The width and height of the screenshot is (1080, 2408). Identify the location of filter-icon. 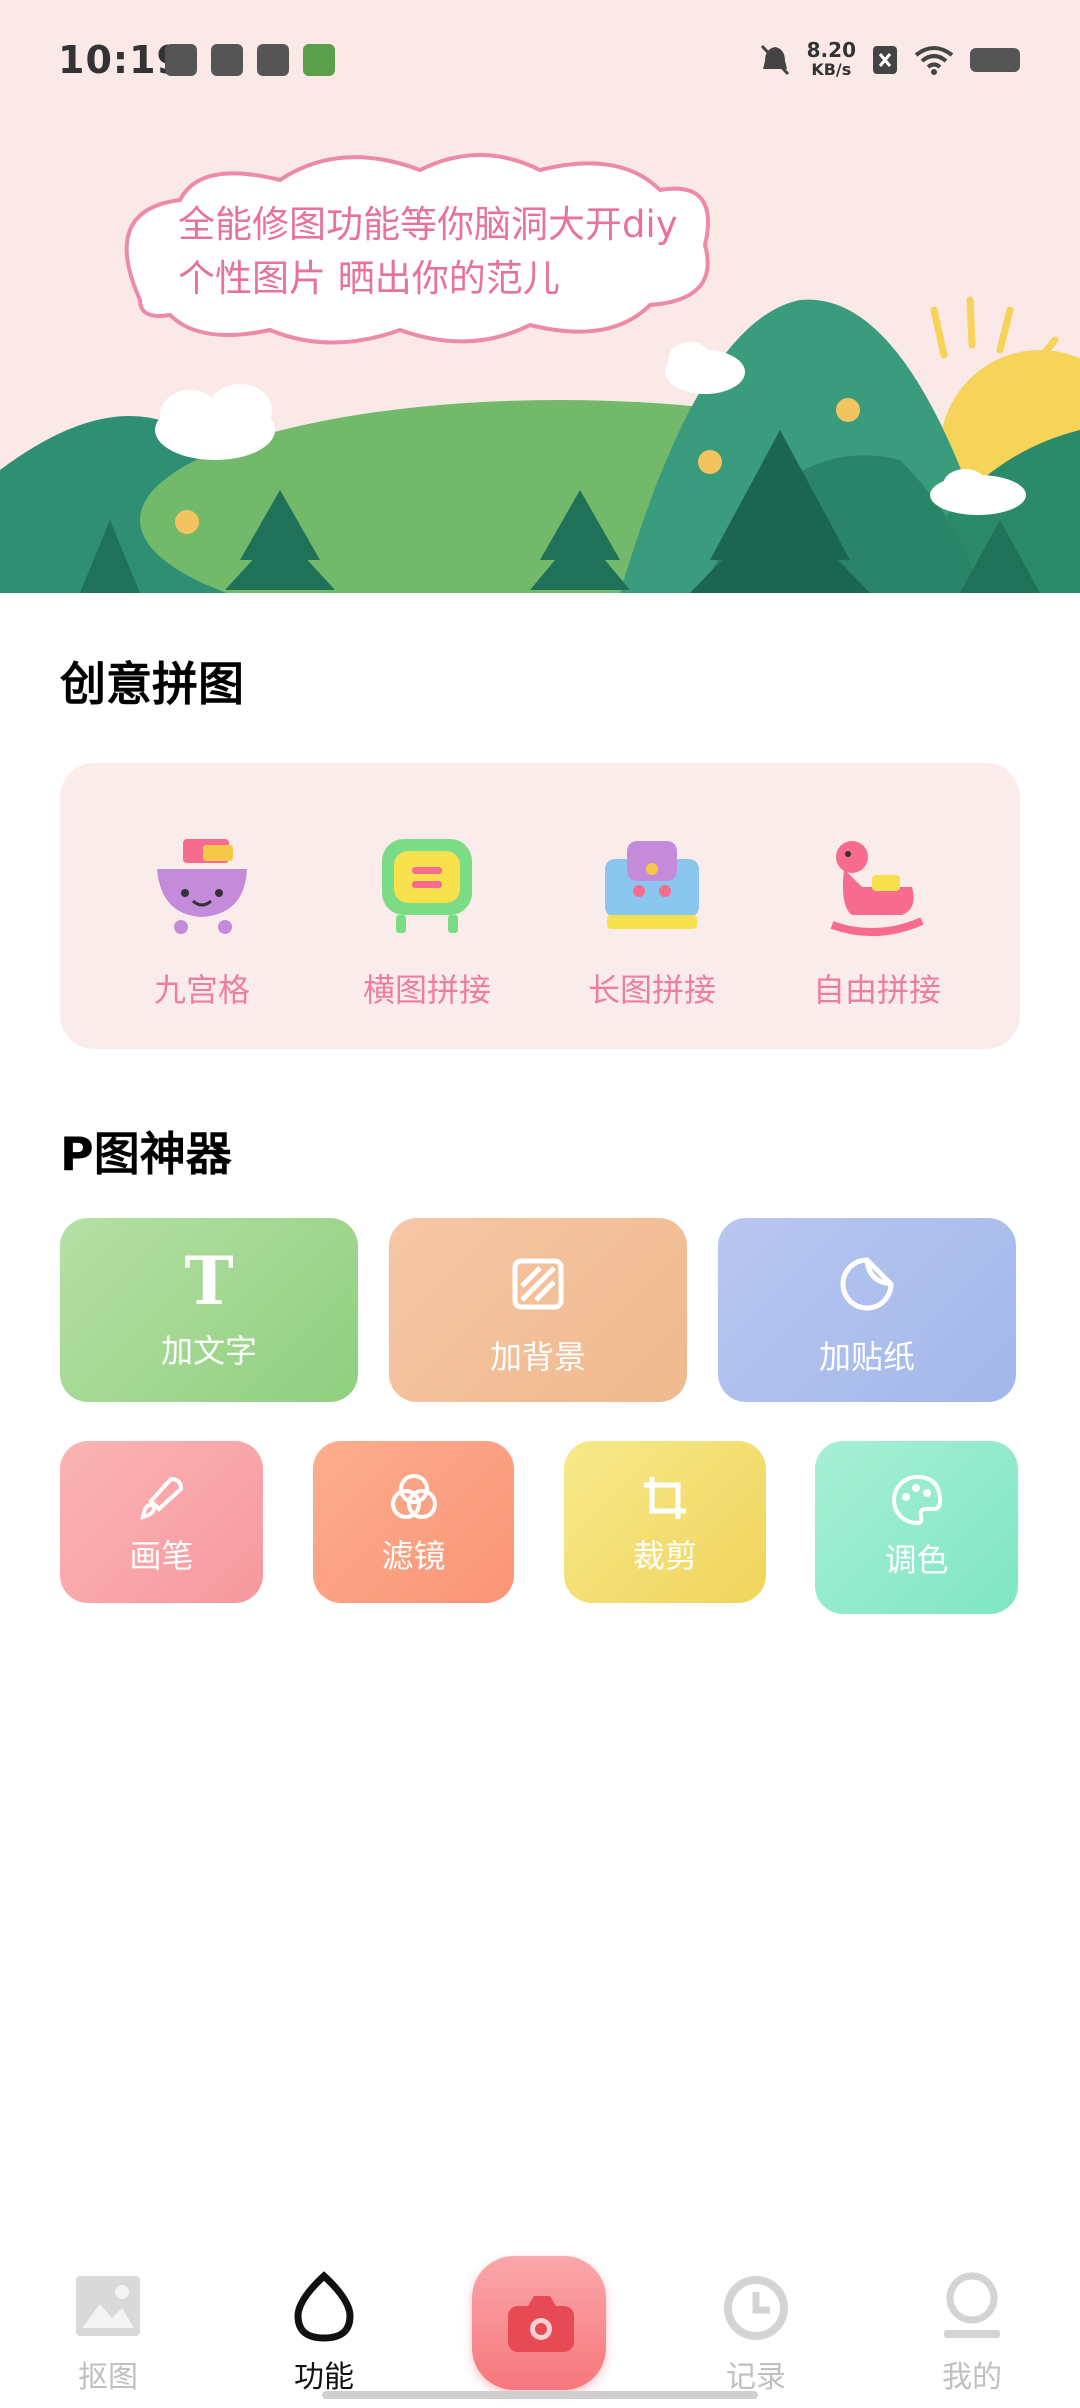
(413, 1496).